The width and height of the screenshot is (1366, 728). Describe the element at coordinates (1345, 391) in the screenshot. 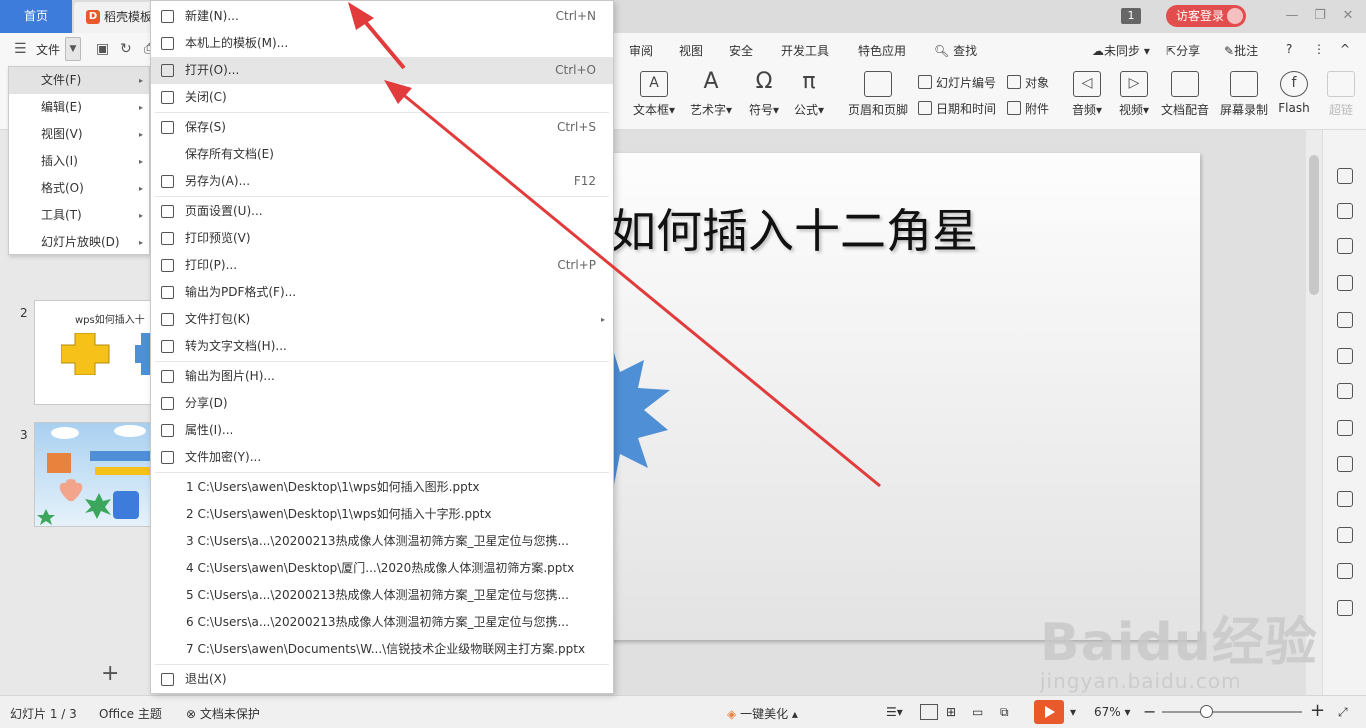

I see `settings-sliders-icon` at that location.